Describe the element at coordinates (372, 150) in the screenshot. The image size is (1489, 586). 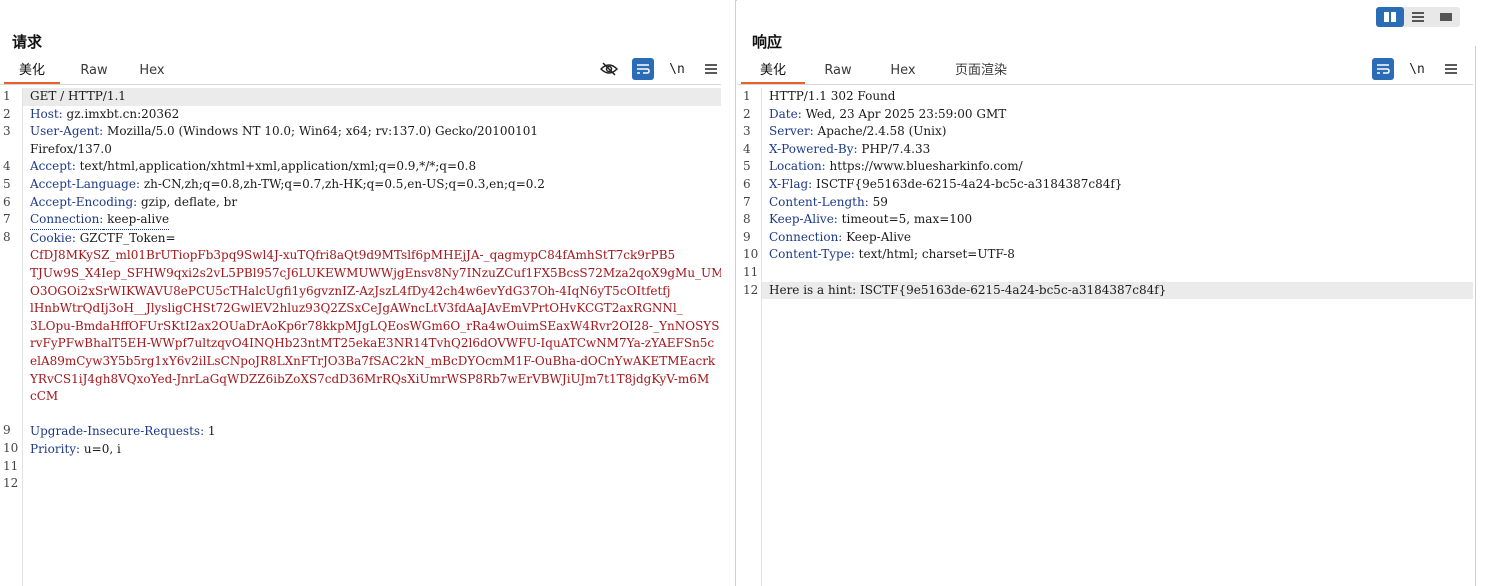
I see `code-line: Firefox/137.0` at that location.